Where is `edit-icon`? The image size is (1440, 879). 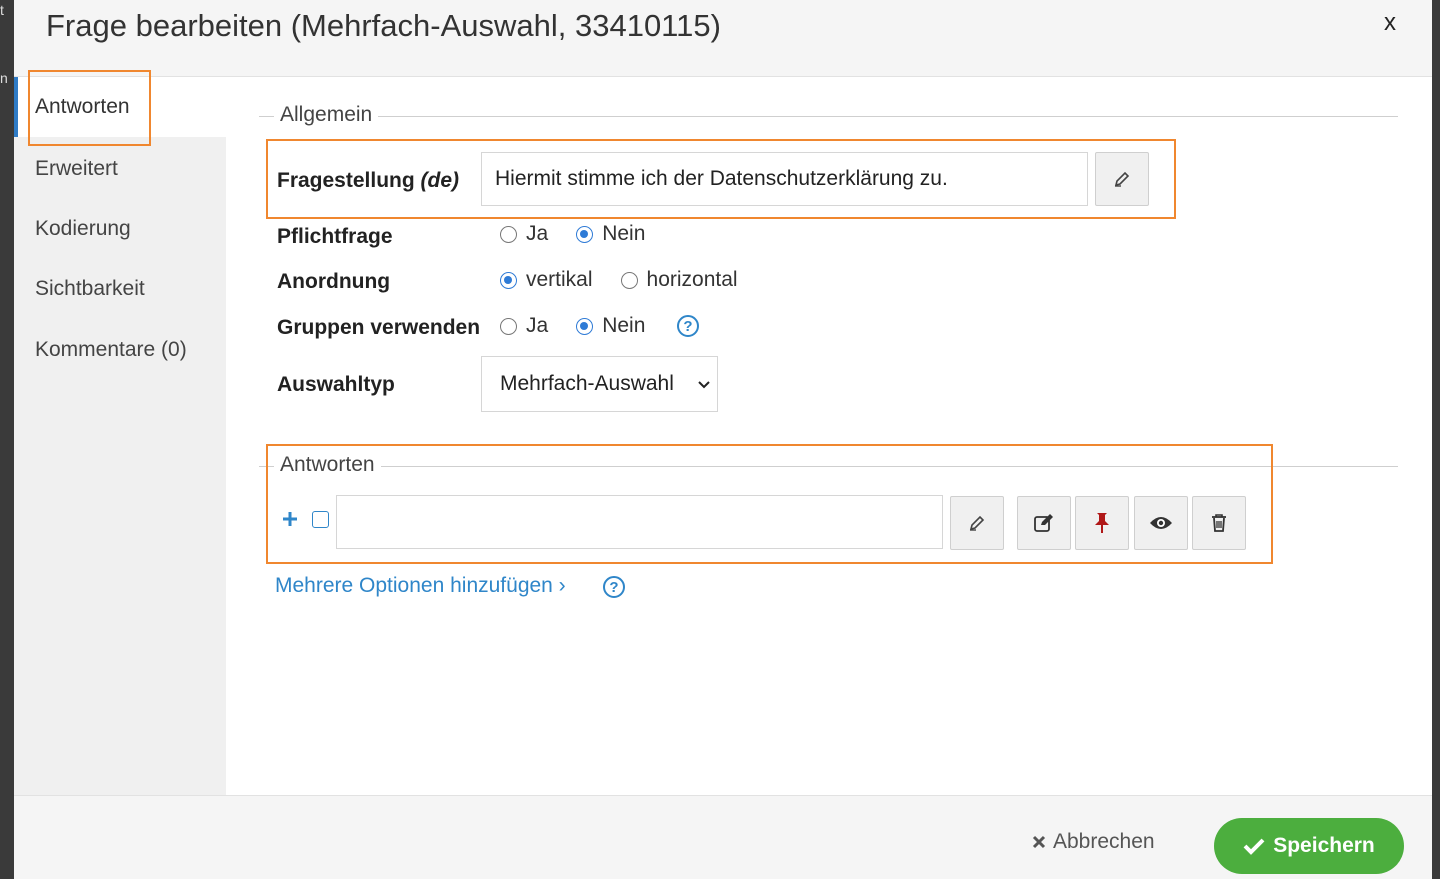
edit-icon is located at coordinates (1043, 523).